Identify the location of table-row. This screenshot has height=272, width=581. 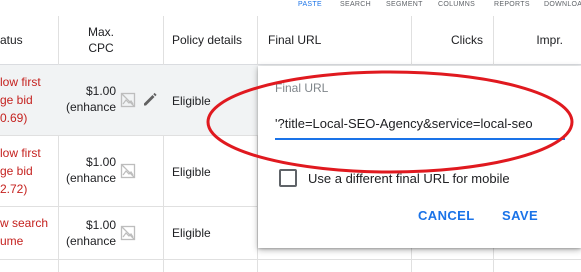
(290, 266).